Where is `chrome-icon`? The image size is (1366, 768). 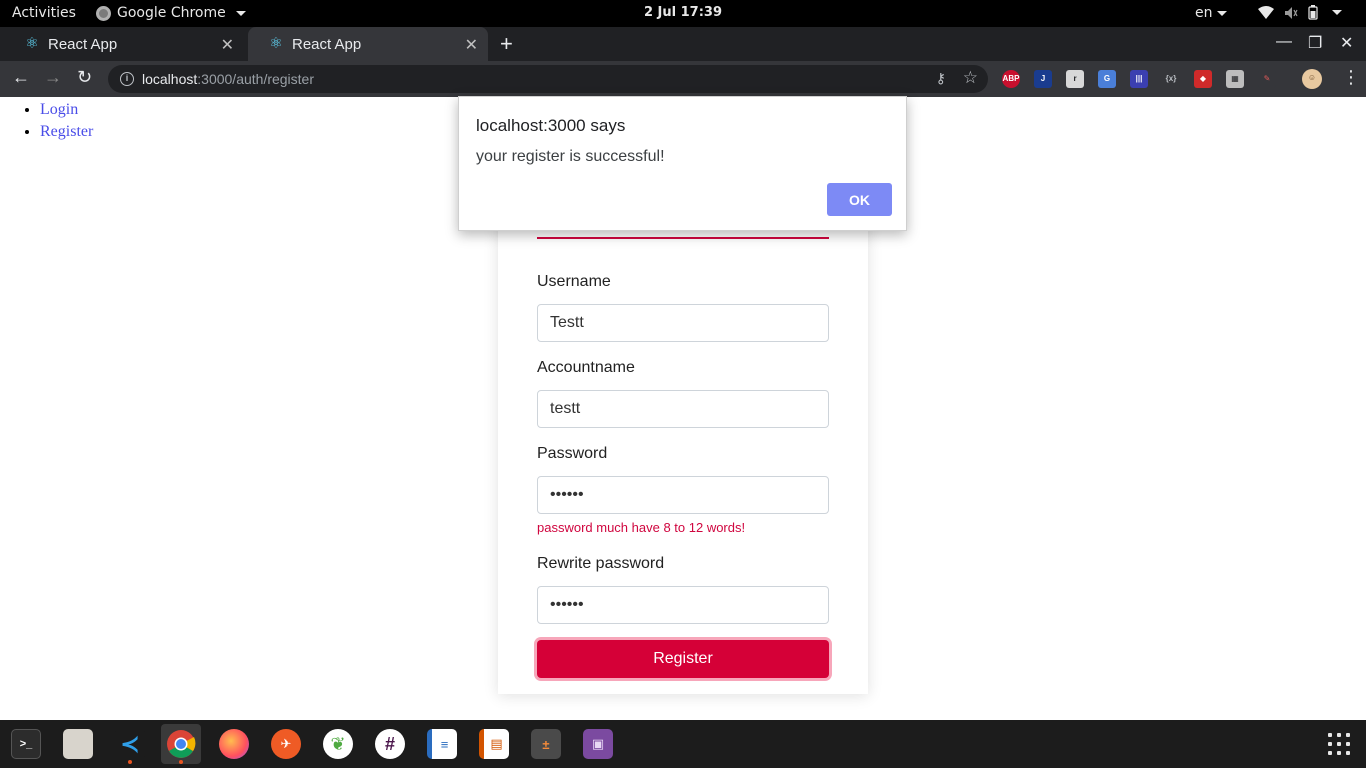
chrome-icon is located at coordinates (181, 744).